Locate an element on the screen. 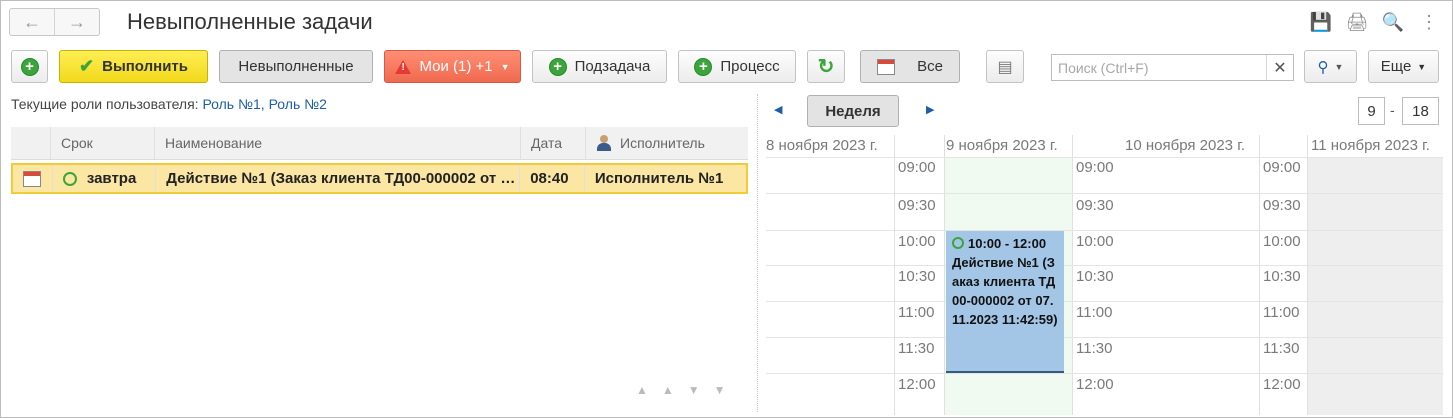 Image resolution: width=1453 pixels, height=418 pixels. process-button: + Процесс is located at coordinates (737, 66).